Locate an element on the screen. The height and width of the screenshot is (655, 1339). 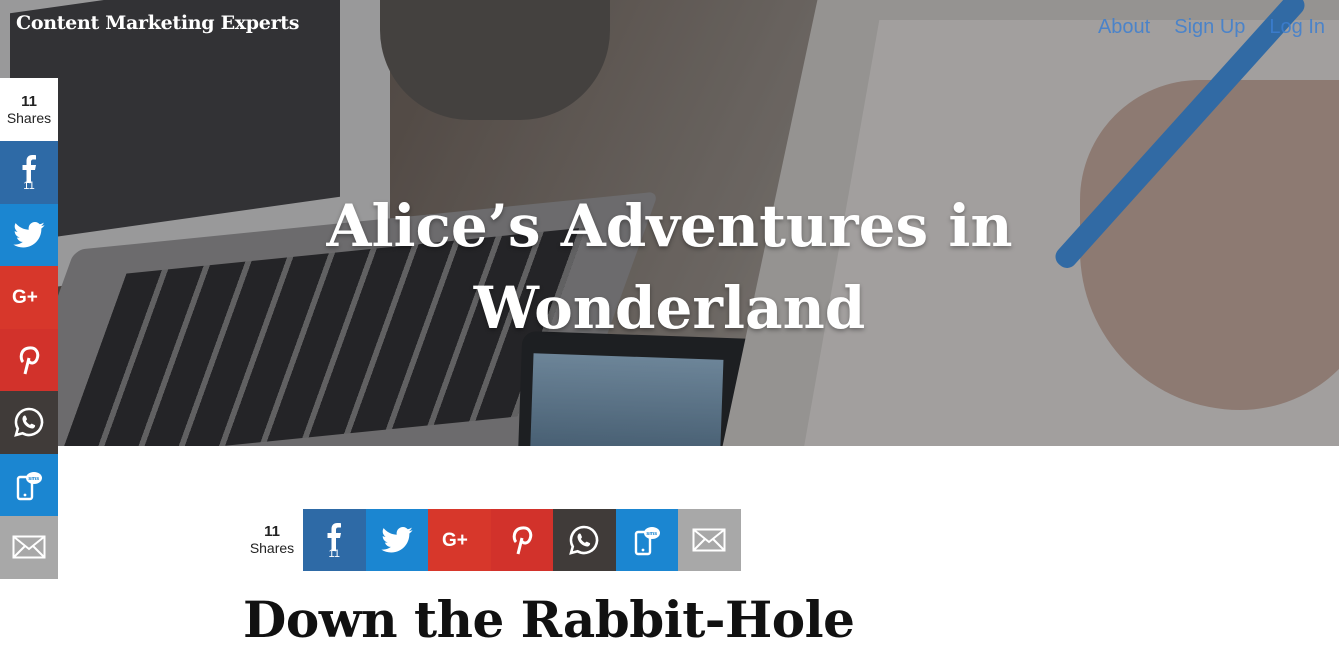
whatsapp-share-button is located at coordinates (29, 422).